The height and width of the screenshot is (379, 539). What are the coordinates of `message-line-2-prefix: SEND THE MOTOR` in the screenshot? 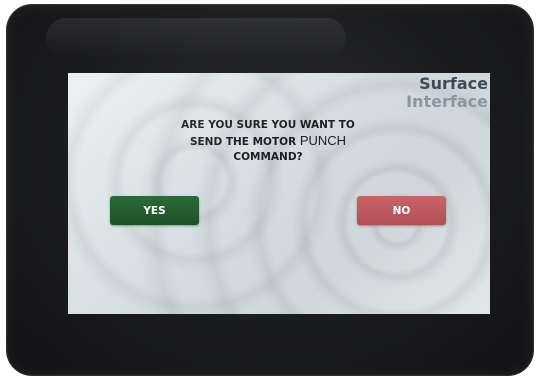 It's located at (243, 142).